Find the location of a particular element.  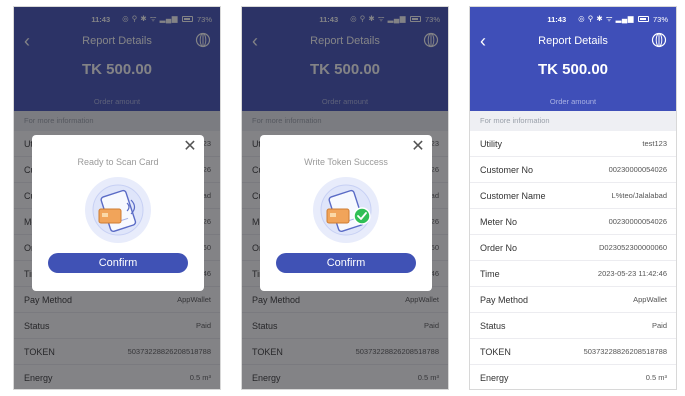

detail-row-status: Status Paid is located at coordinates (573, 326).